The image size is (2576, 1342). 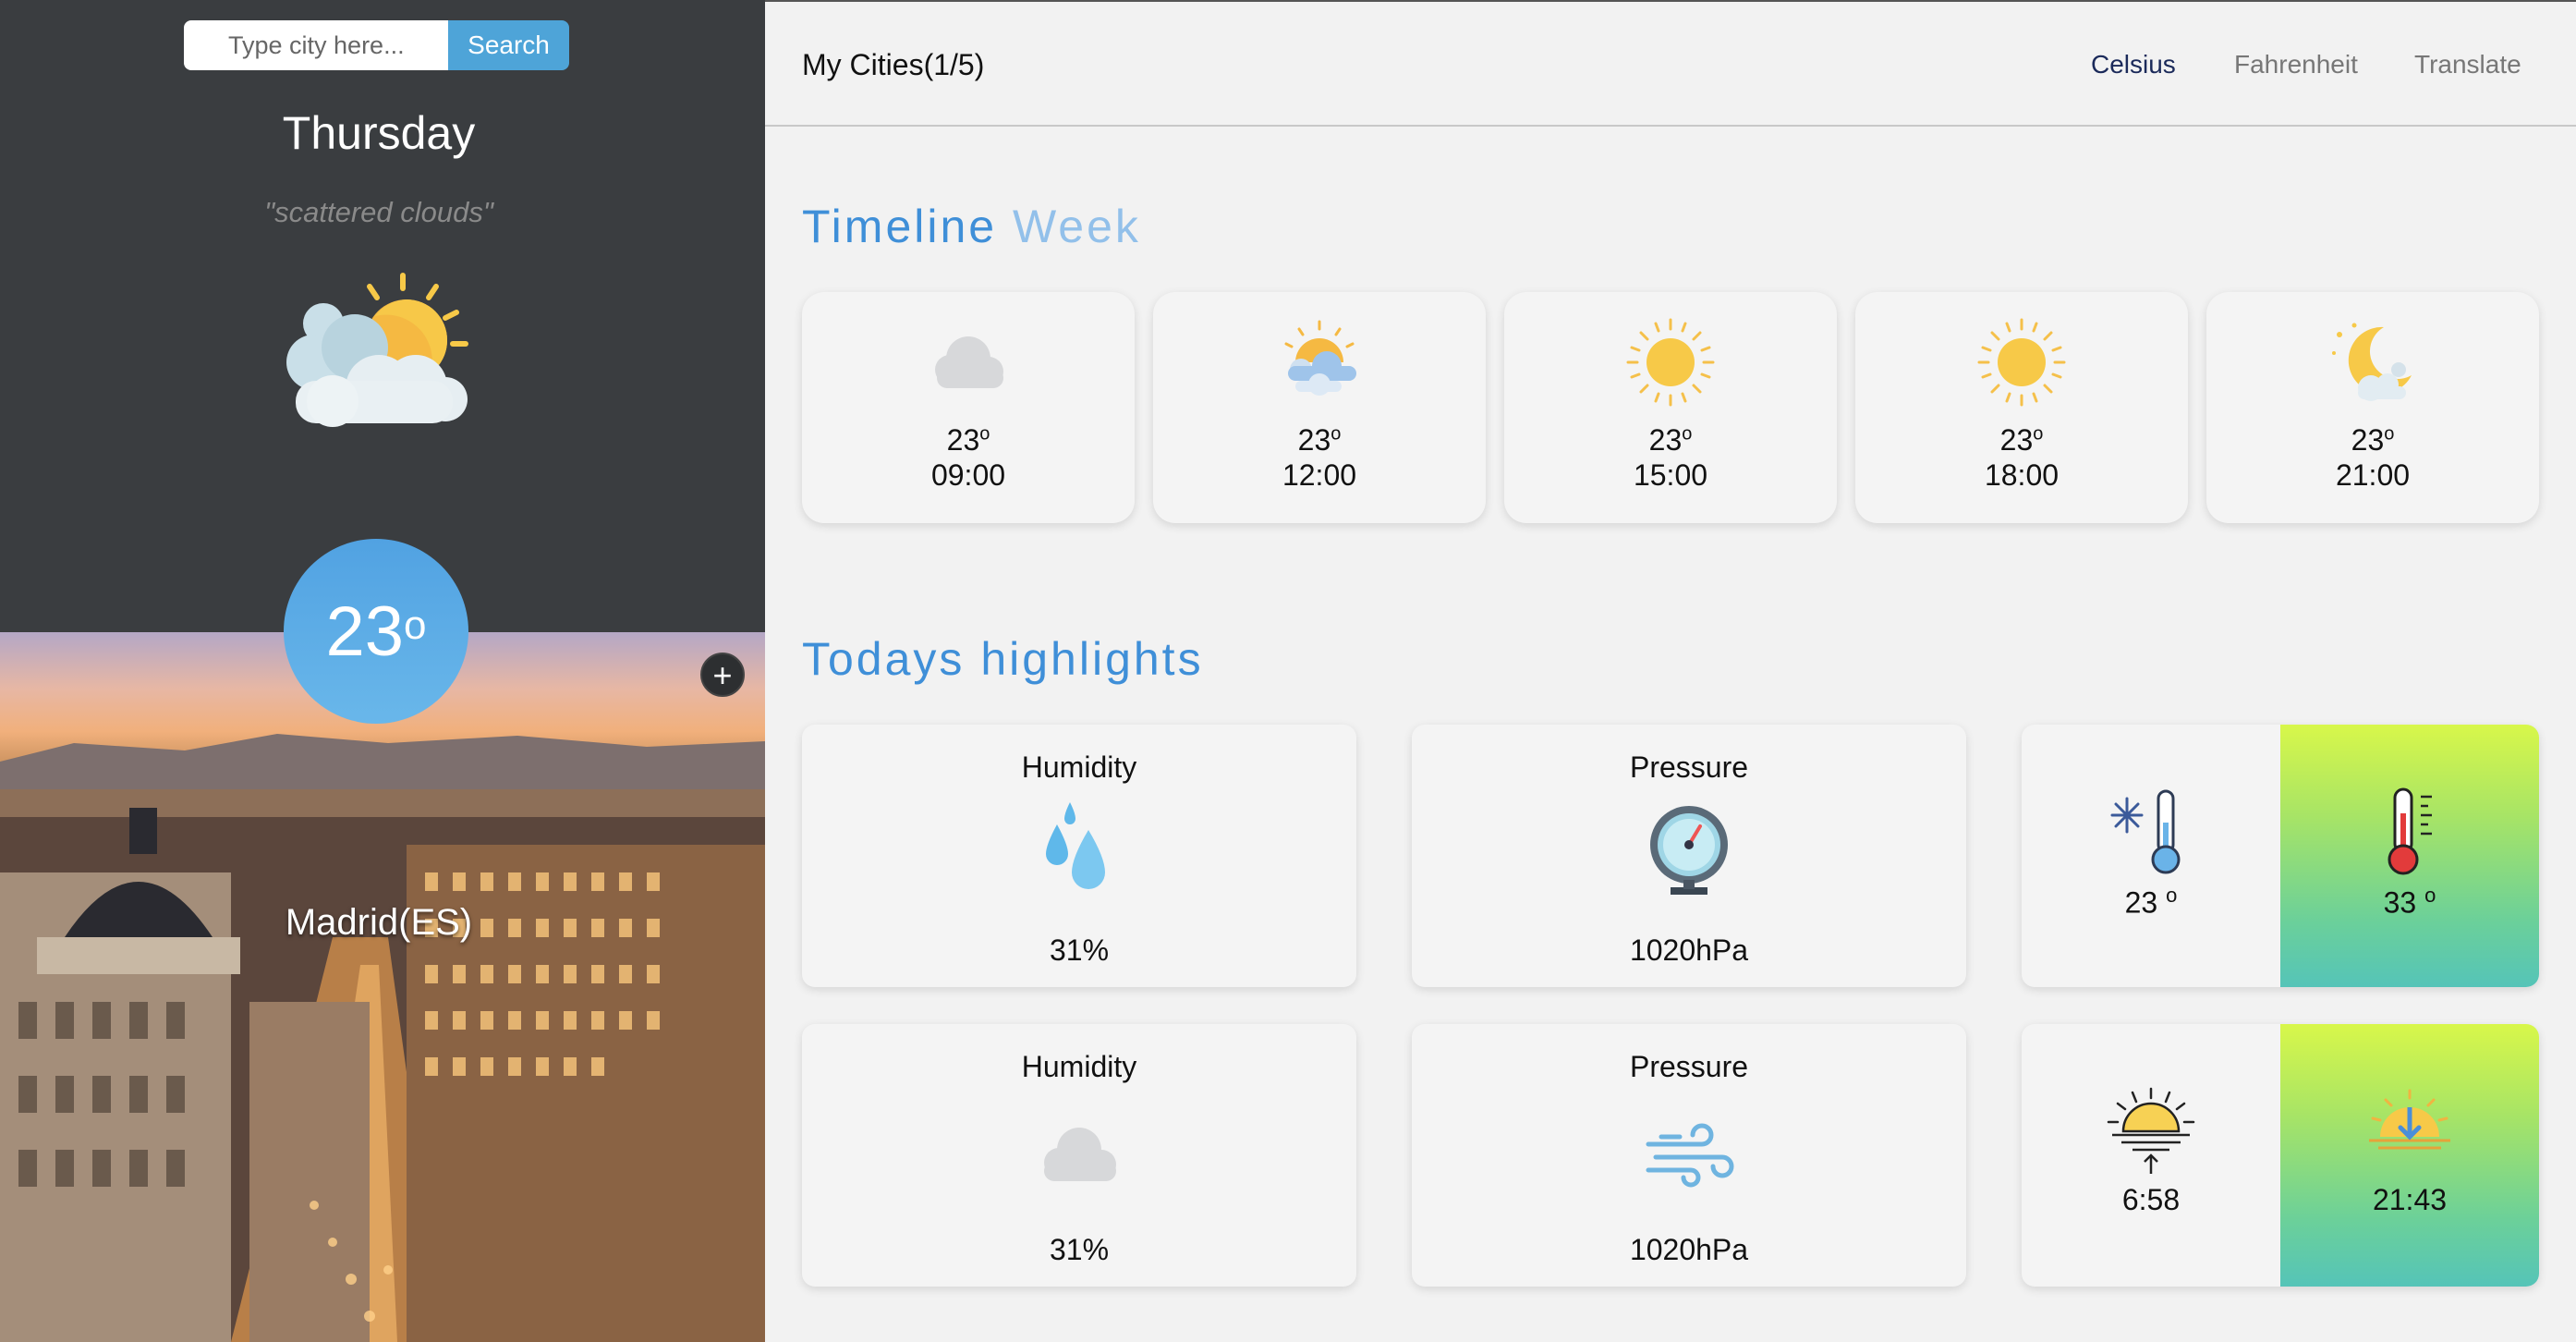 What do you see at coordinates (379, 923) in the screenshot?
I see `city-name: Madrid(ES)` at bounding box center [379, 923].